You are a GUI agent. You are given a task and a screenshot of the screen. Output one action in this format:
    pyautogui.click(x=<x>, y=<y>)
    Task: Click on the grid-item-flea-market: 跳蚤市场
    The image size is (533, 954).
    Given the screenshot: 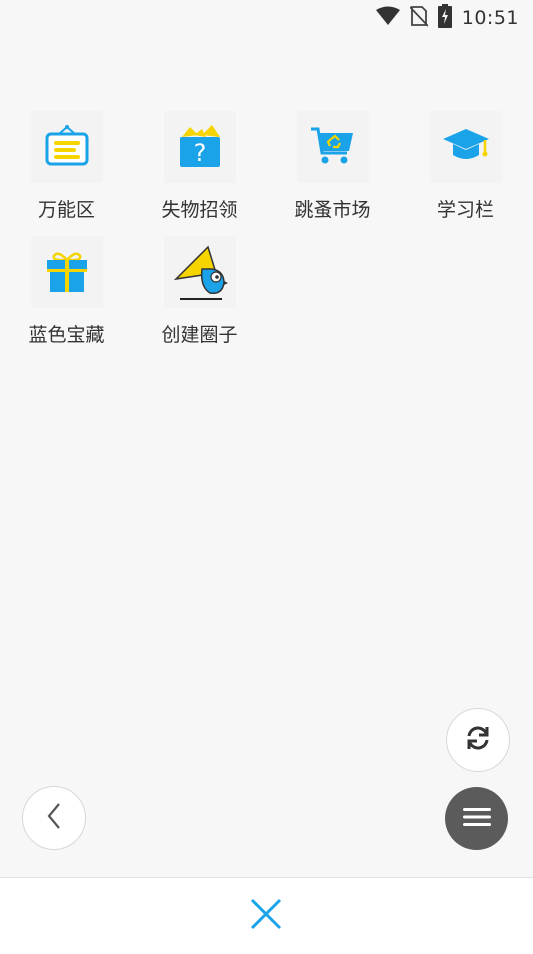 What is the action you would take?
    pyautogui.click(x=332, y=169)
    